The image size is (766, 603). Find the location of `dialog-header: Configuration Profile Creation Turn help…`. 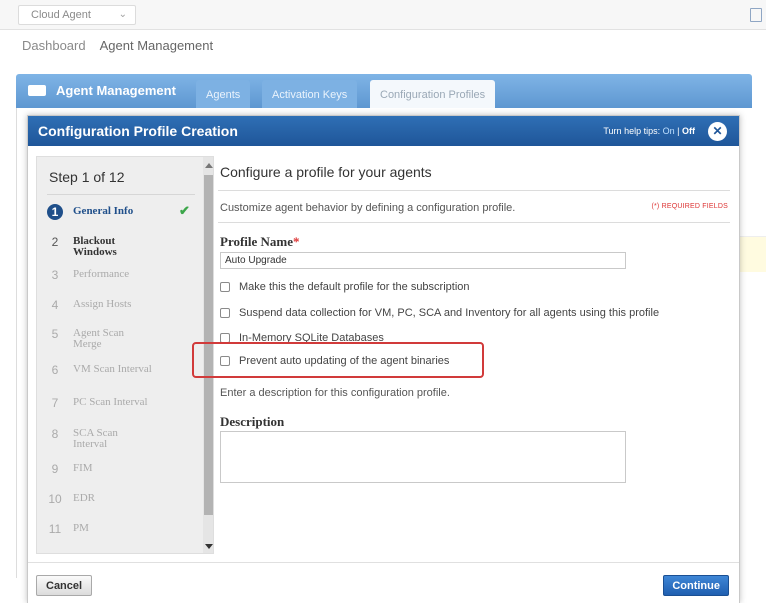

dialog-header: Configuration Profile Creation Turn help… is located at coordinates (383, 131).